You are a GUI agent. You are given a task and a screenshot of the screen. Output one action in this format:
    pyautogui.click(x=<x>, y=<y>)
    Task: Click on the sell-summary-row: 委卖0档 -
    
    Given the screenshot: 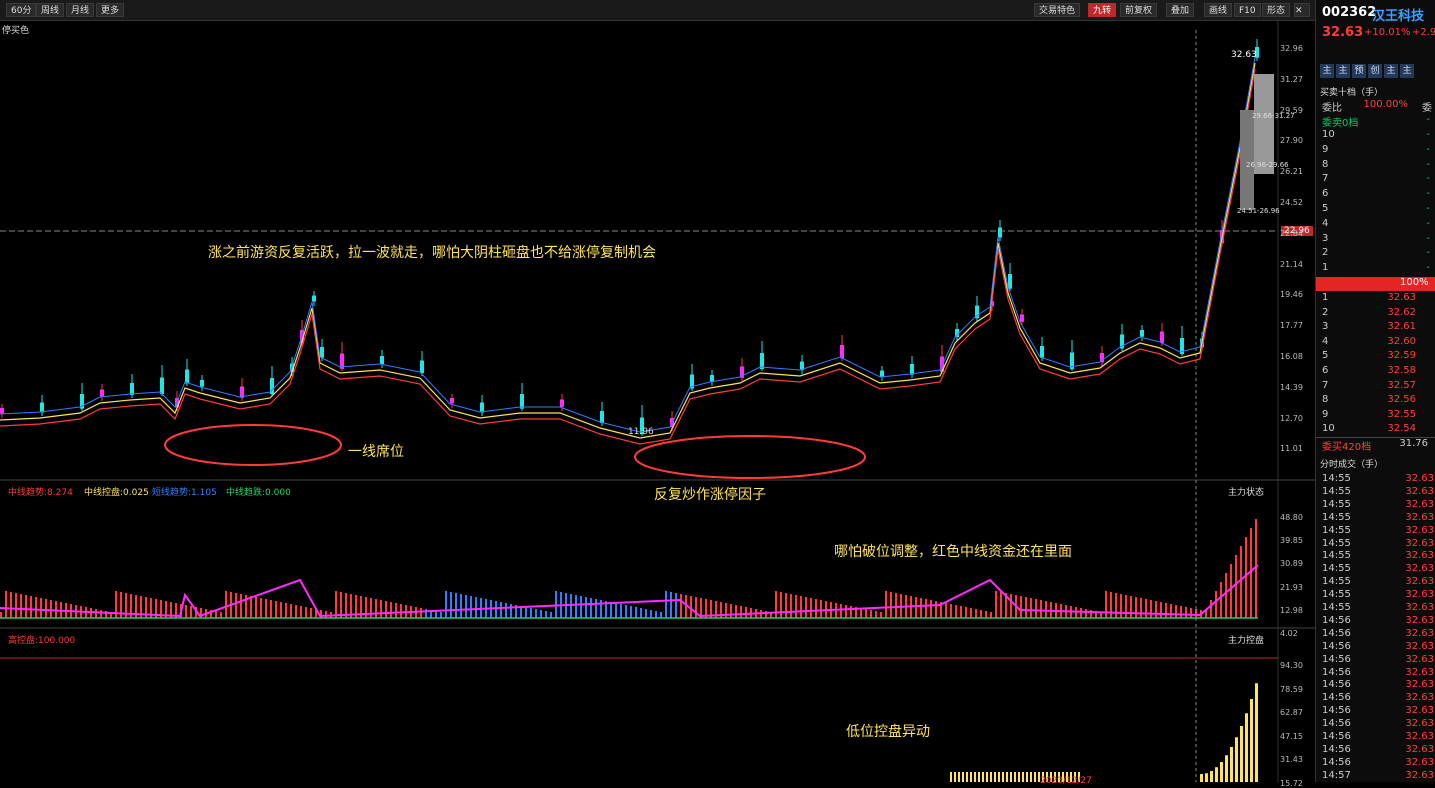 What is the action you would take?
    pyautogui.click(x=1375, y=121)
    